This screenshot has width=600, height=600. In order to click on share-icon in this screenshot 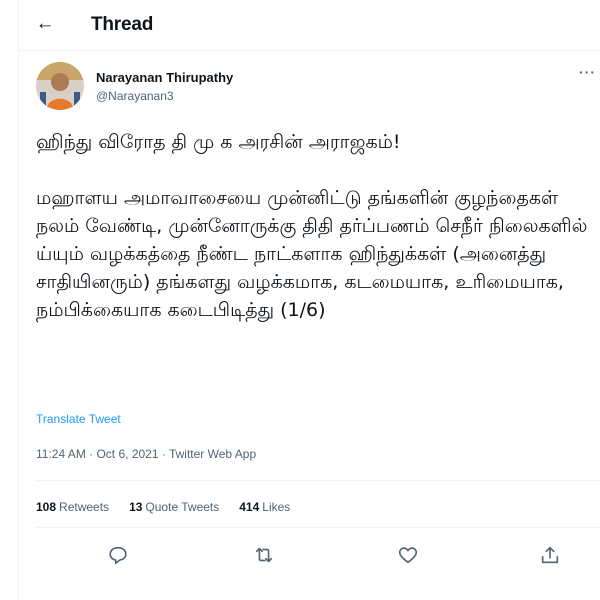, I will do `click(550, 555)`.